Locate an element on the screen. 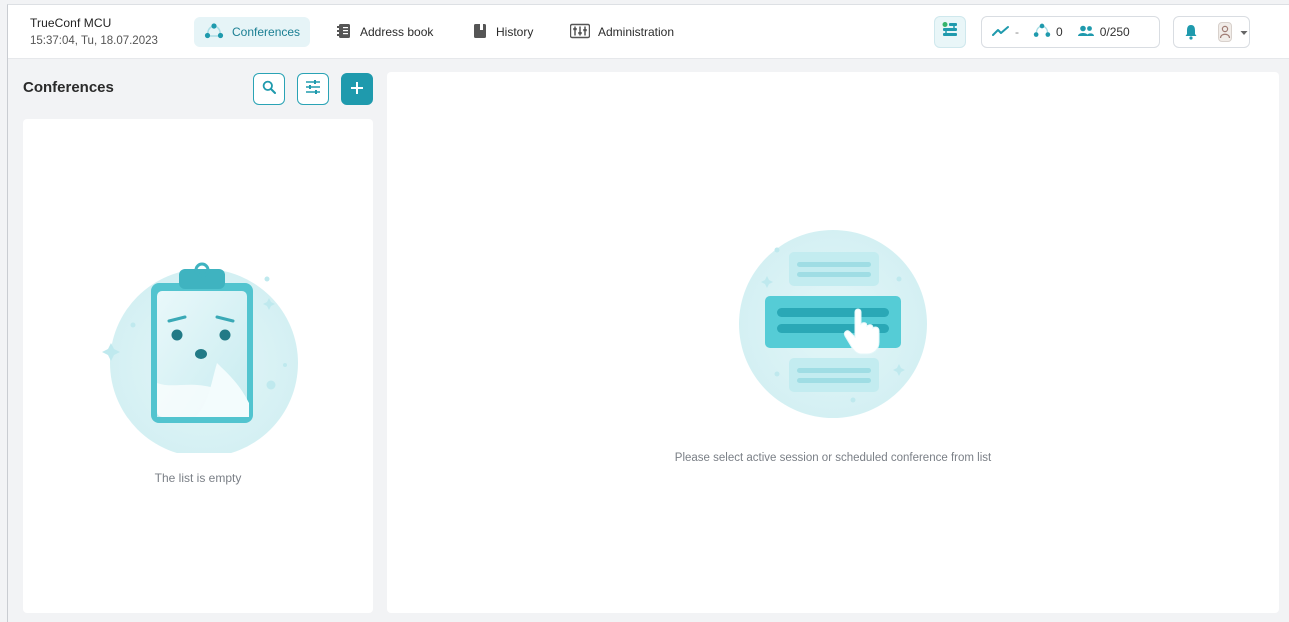 The width and height of the screenshot is (1289, 622). chevron-down-icon is located at coordinates (1244, 32).